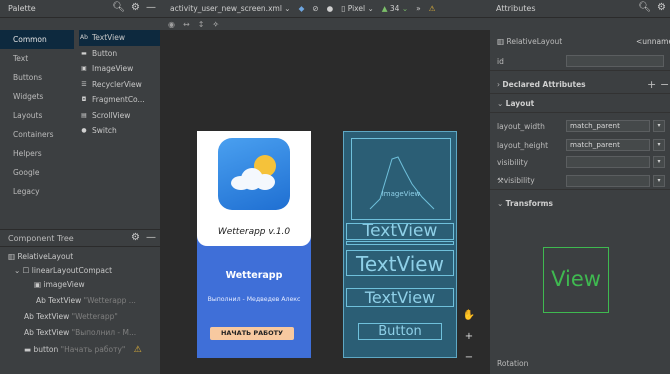 This screenshot has width=670, height=374. What do you see at coordinates (608, 181) in the screenshot?
I see `tools-visibility-field` at bounding box center [608, 181].